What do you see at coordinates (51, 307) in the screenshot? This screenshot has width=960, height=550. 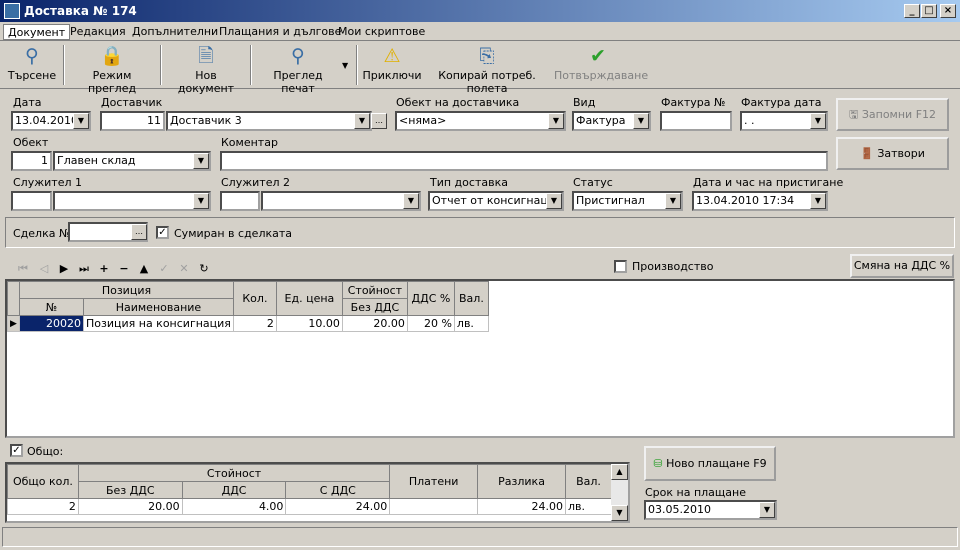 I see `col-no: №` at bounding box center [51, 307].